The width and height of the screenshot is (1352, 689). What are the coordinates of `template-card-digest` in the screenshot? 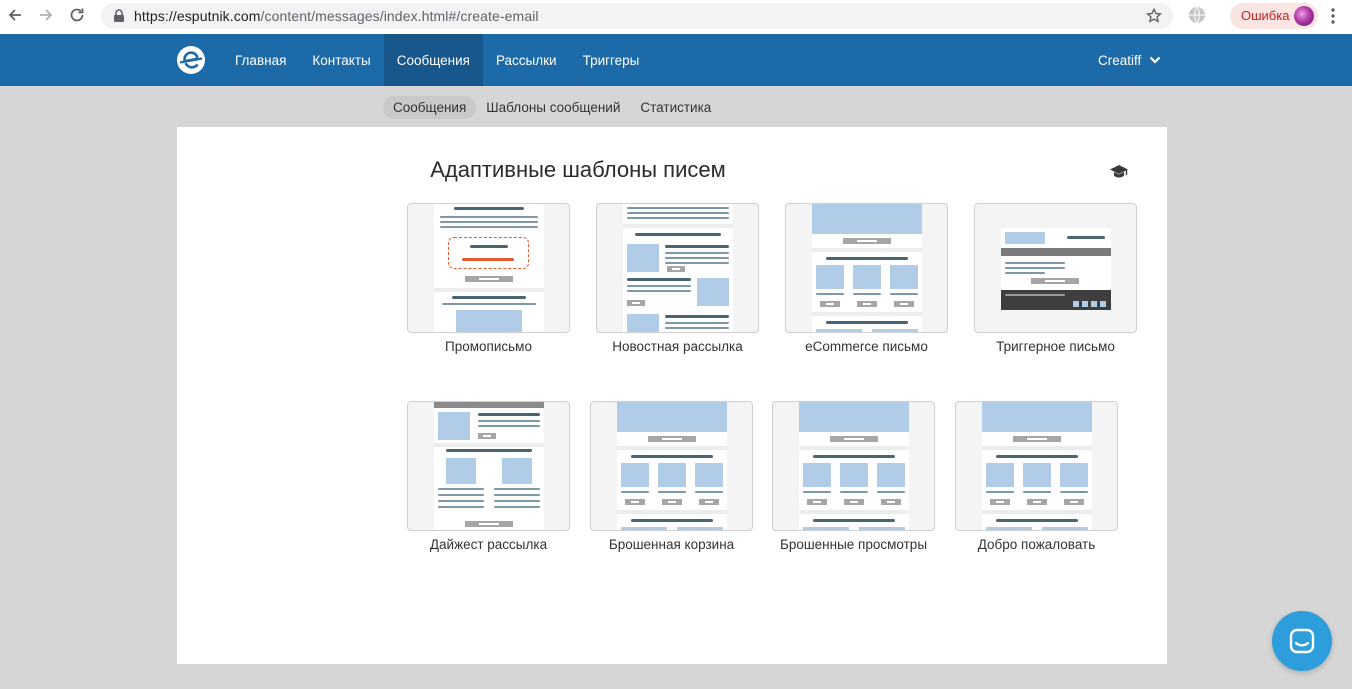 It's located at (488, 466).